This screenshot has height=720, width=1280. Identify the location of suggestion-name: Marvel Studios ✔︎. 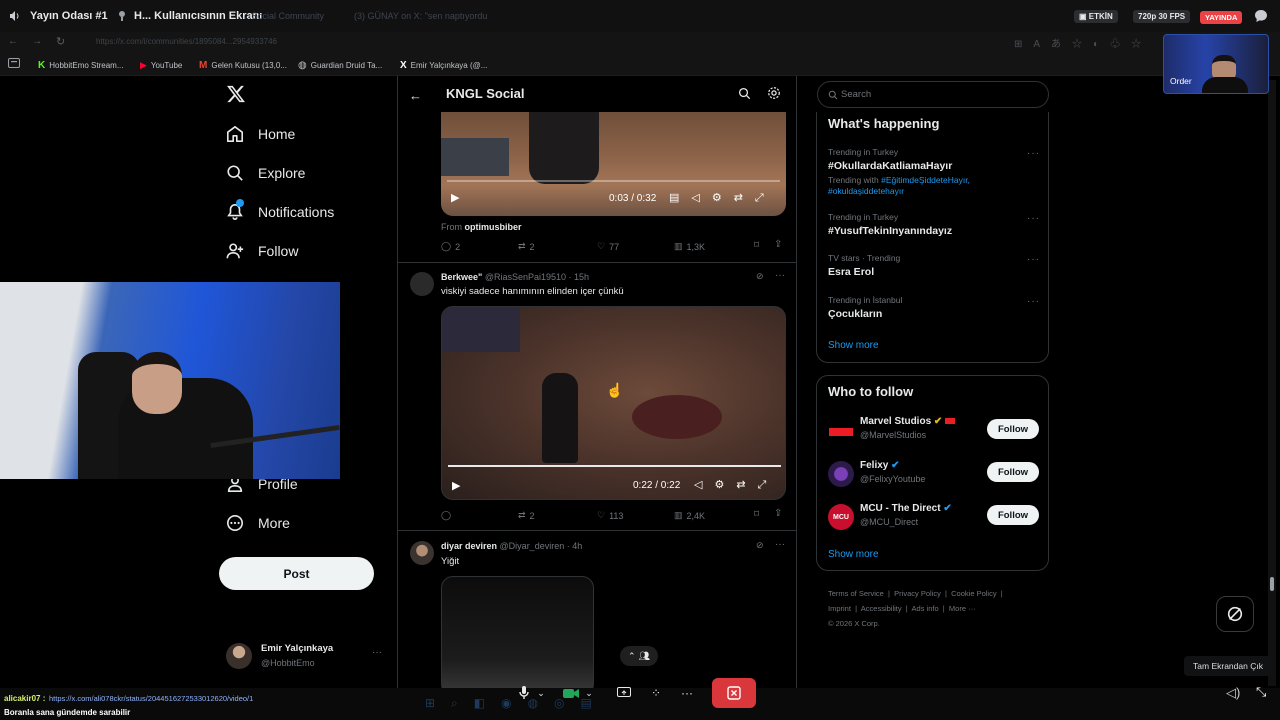
(908, 421).